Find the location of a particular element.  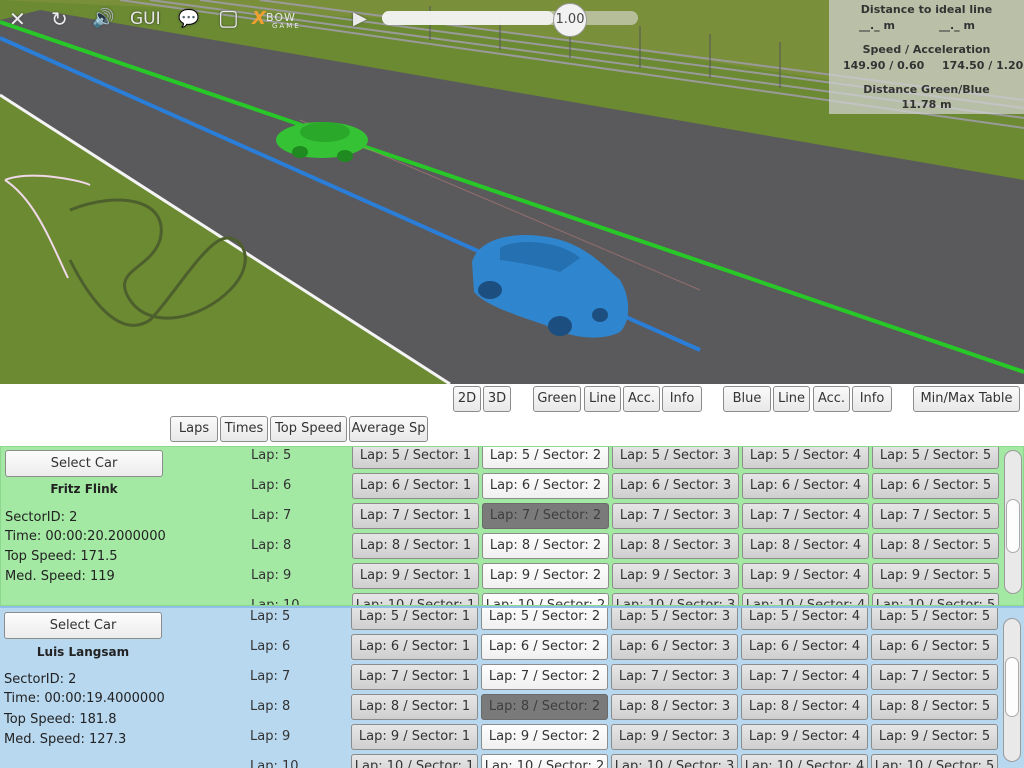

green-sector-cell: Lap: 9 / Sector: 3 is located at coordinates (675, 576).